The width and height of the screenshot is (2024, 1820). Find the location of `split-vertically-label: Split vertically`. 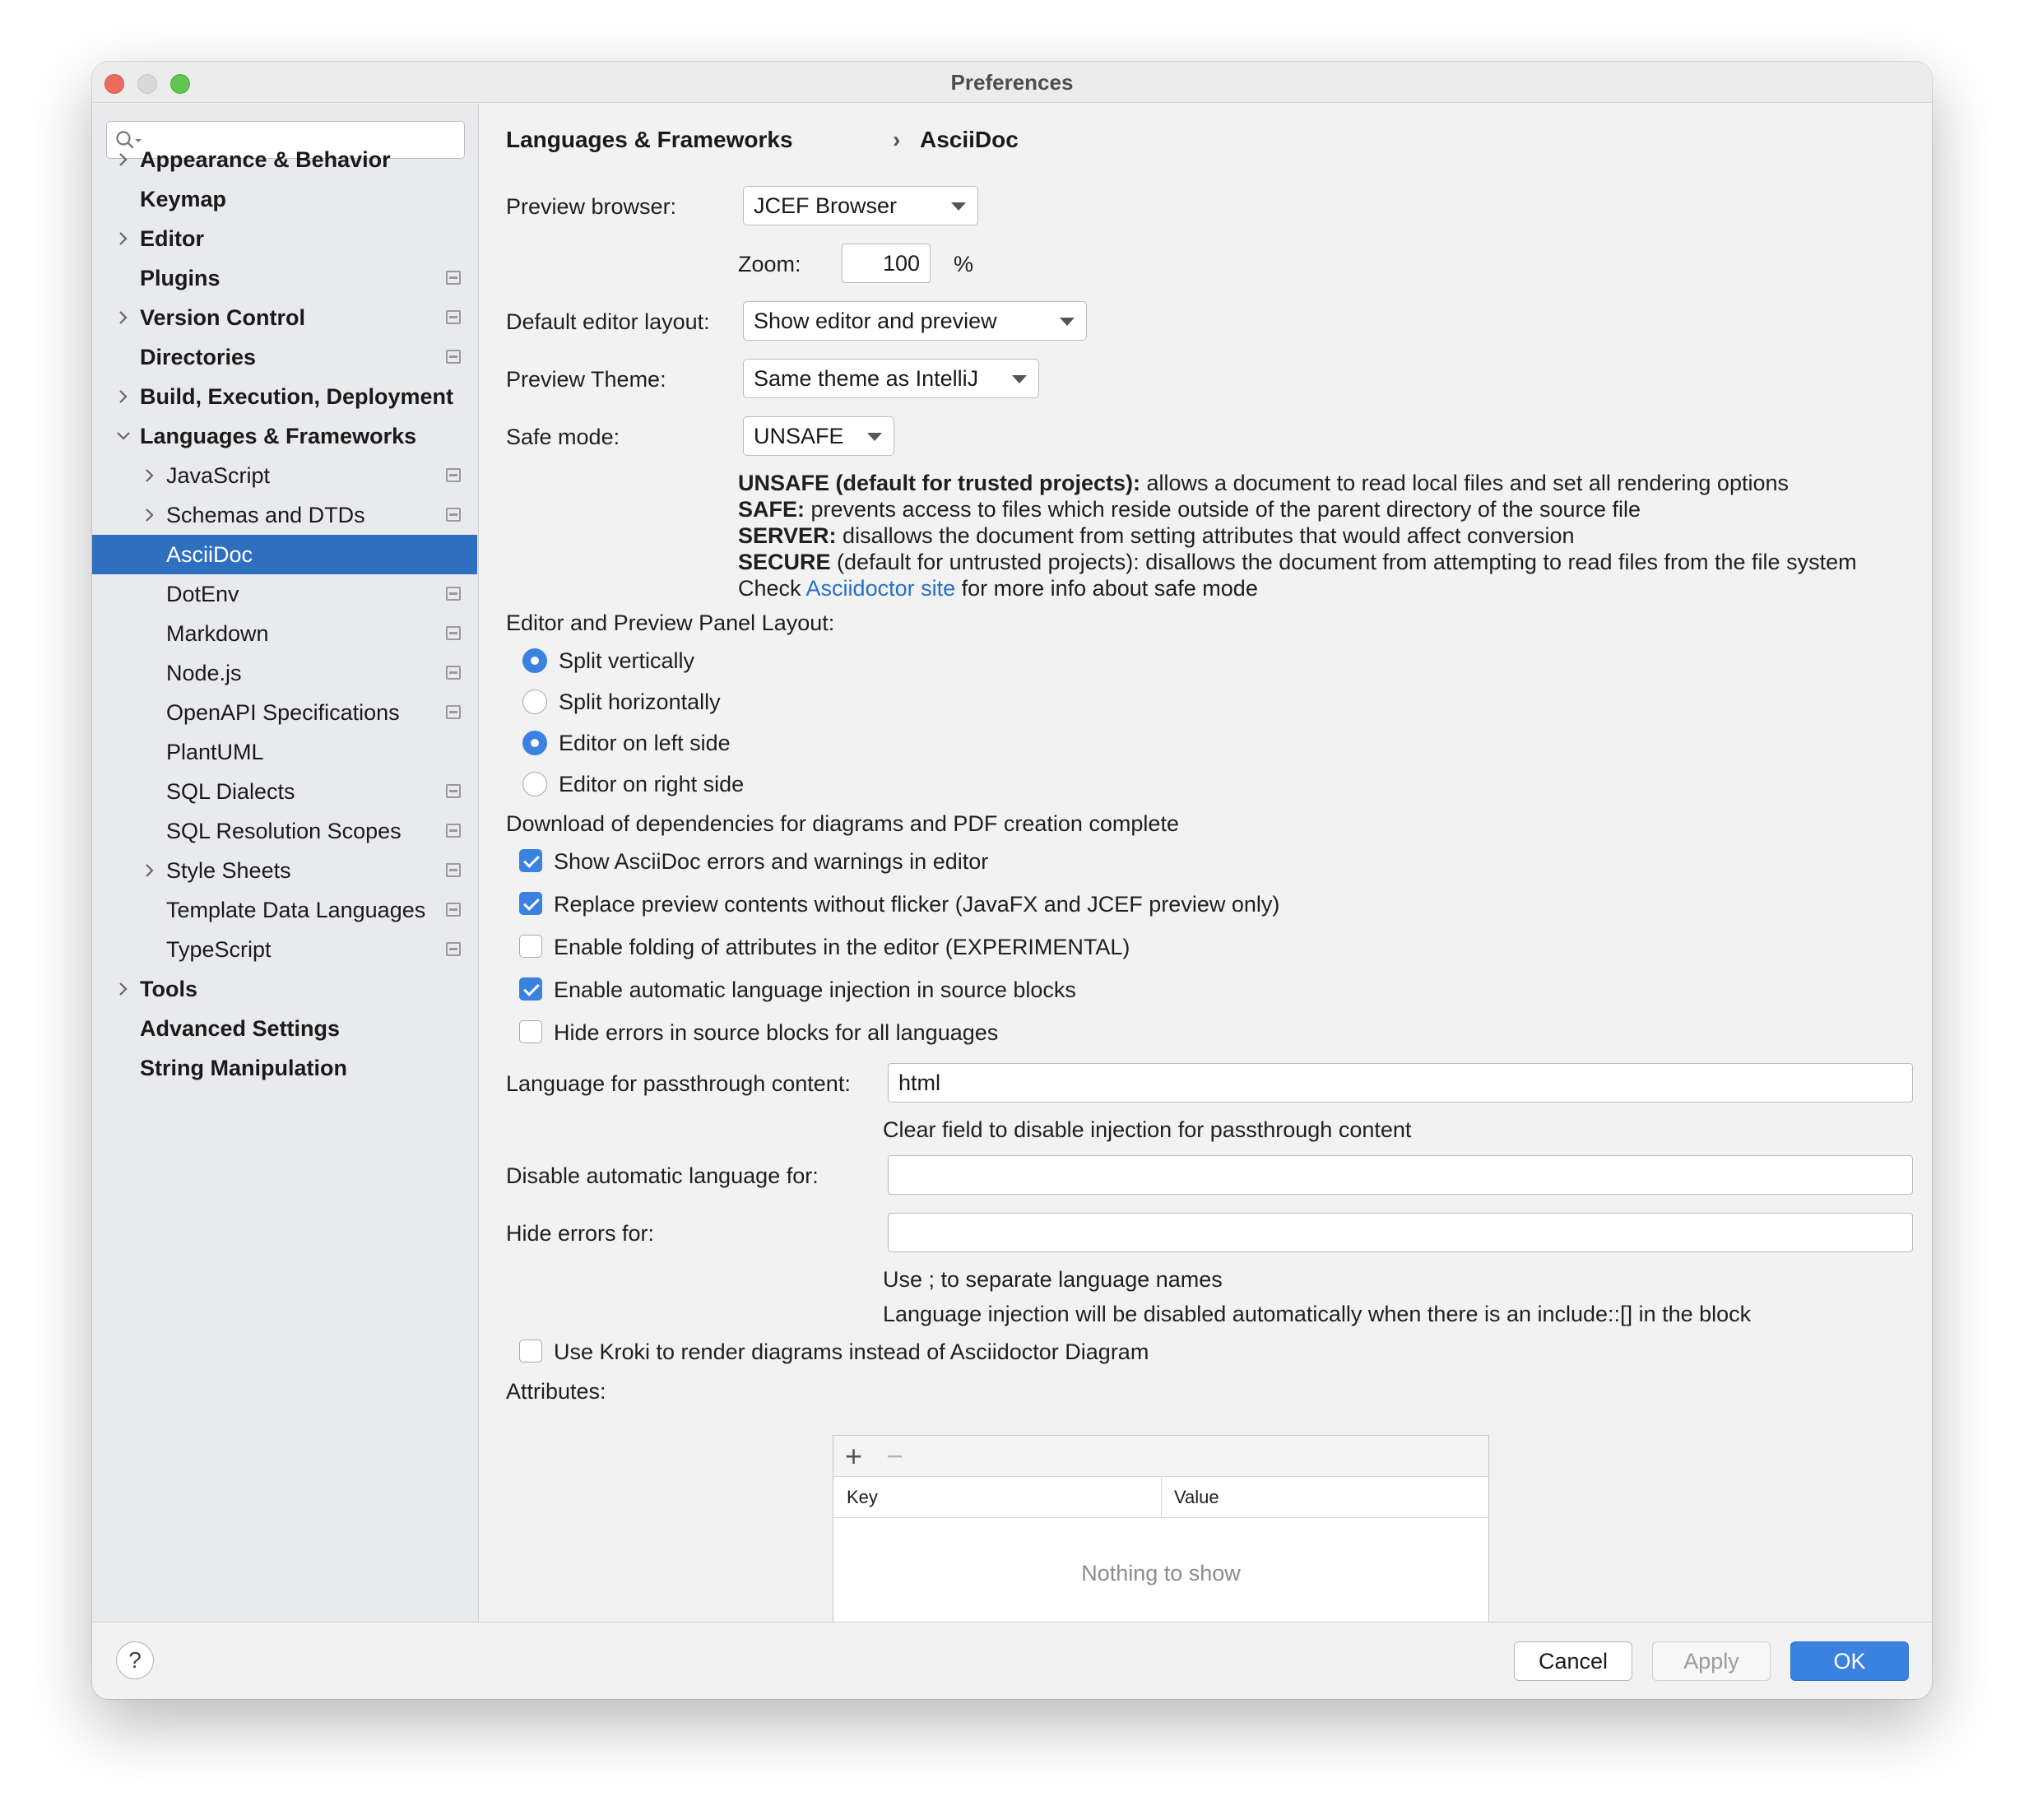

split-vertically-label: Split vertically is located at coordinates (626, 661).